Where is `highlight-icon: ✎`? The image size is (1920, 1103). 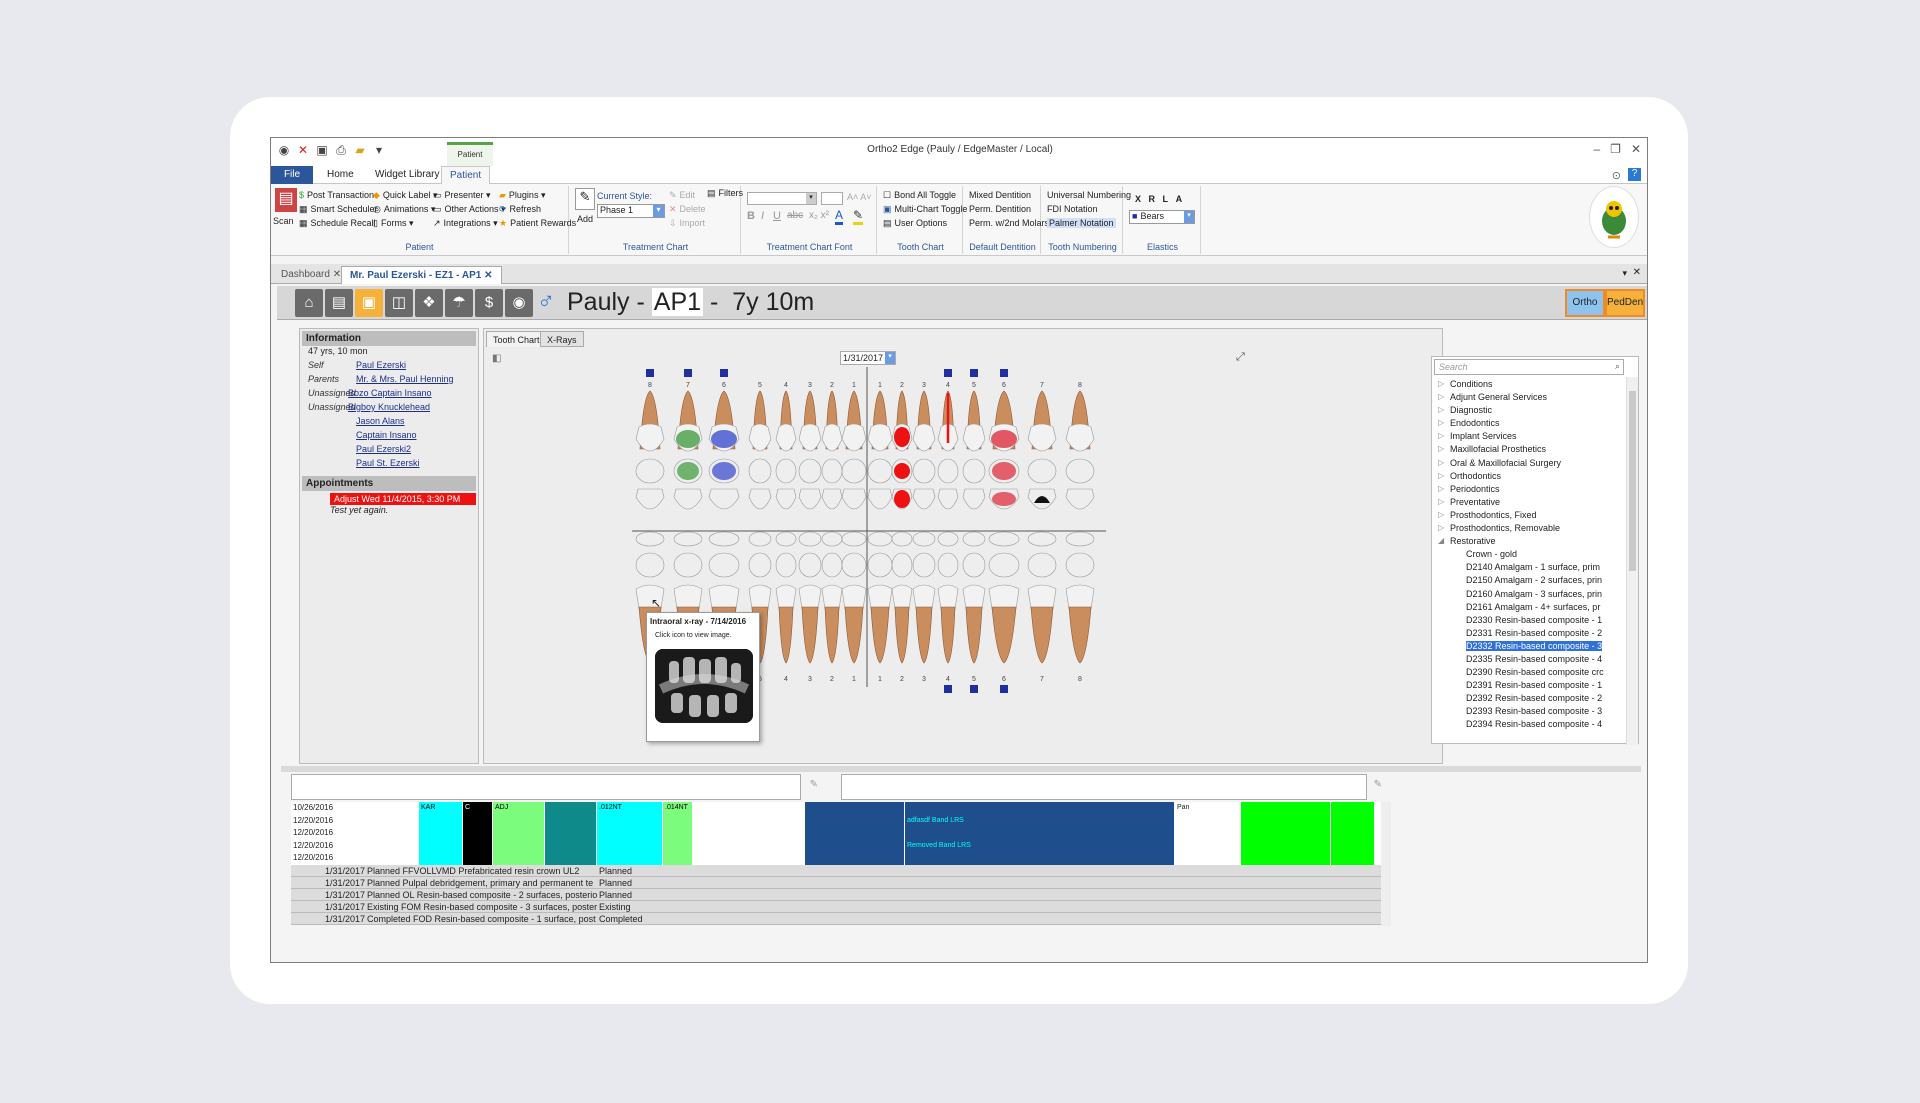 highlight-icon: ✎ is located at coordinates (858, 216).